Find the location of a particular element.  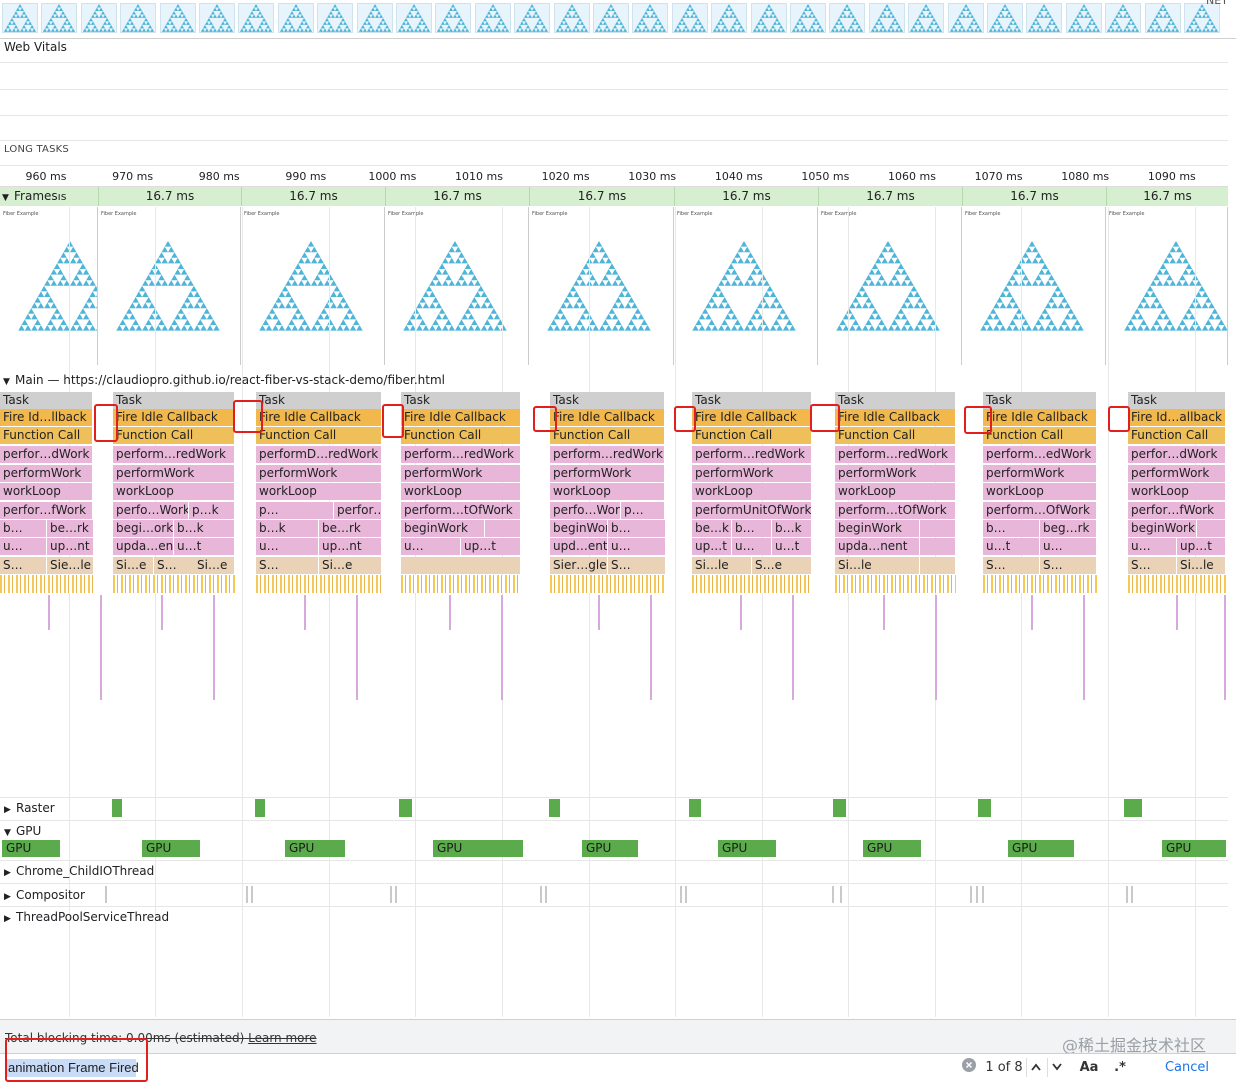

perform-unit-of-work-bar: perfor…fWork is located at coordinates (358, 510).